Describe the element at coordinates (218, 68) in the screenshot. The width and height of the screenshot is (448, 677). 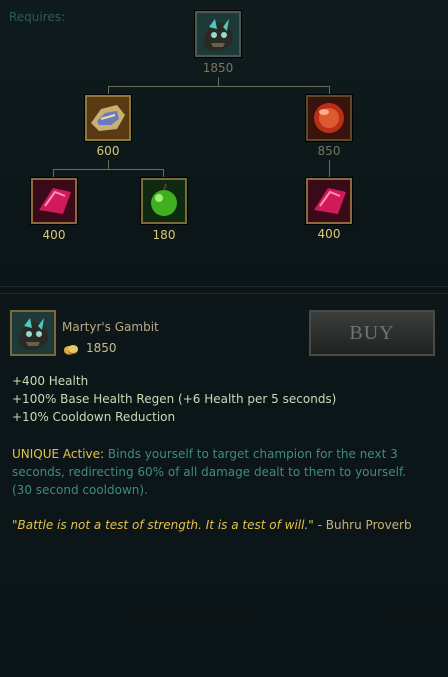
I see `root-cost: 1850` at that location.